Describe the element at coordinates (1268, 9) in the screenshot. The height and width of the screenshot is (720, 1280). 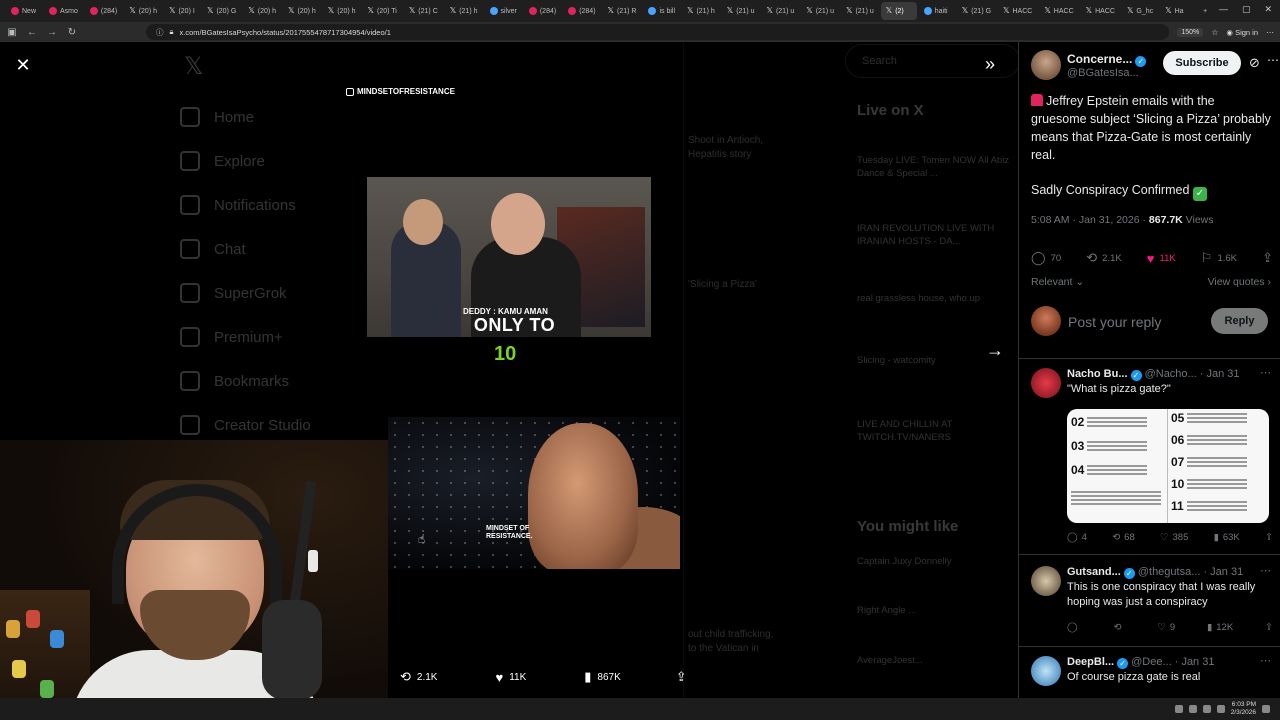
I see `close-window-icon: ✕` at that location.